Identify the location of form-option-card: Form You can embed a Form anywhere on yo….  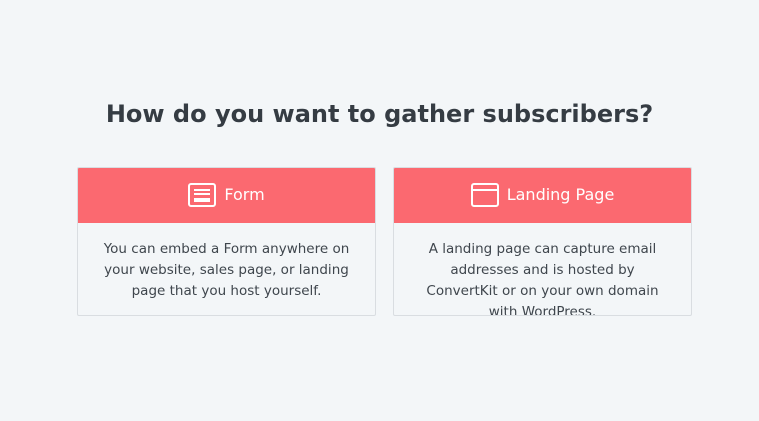
(226, 241).